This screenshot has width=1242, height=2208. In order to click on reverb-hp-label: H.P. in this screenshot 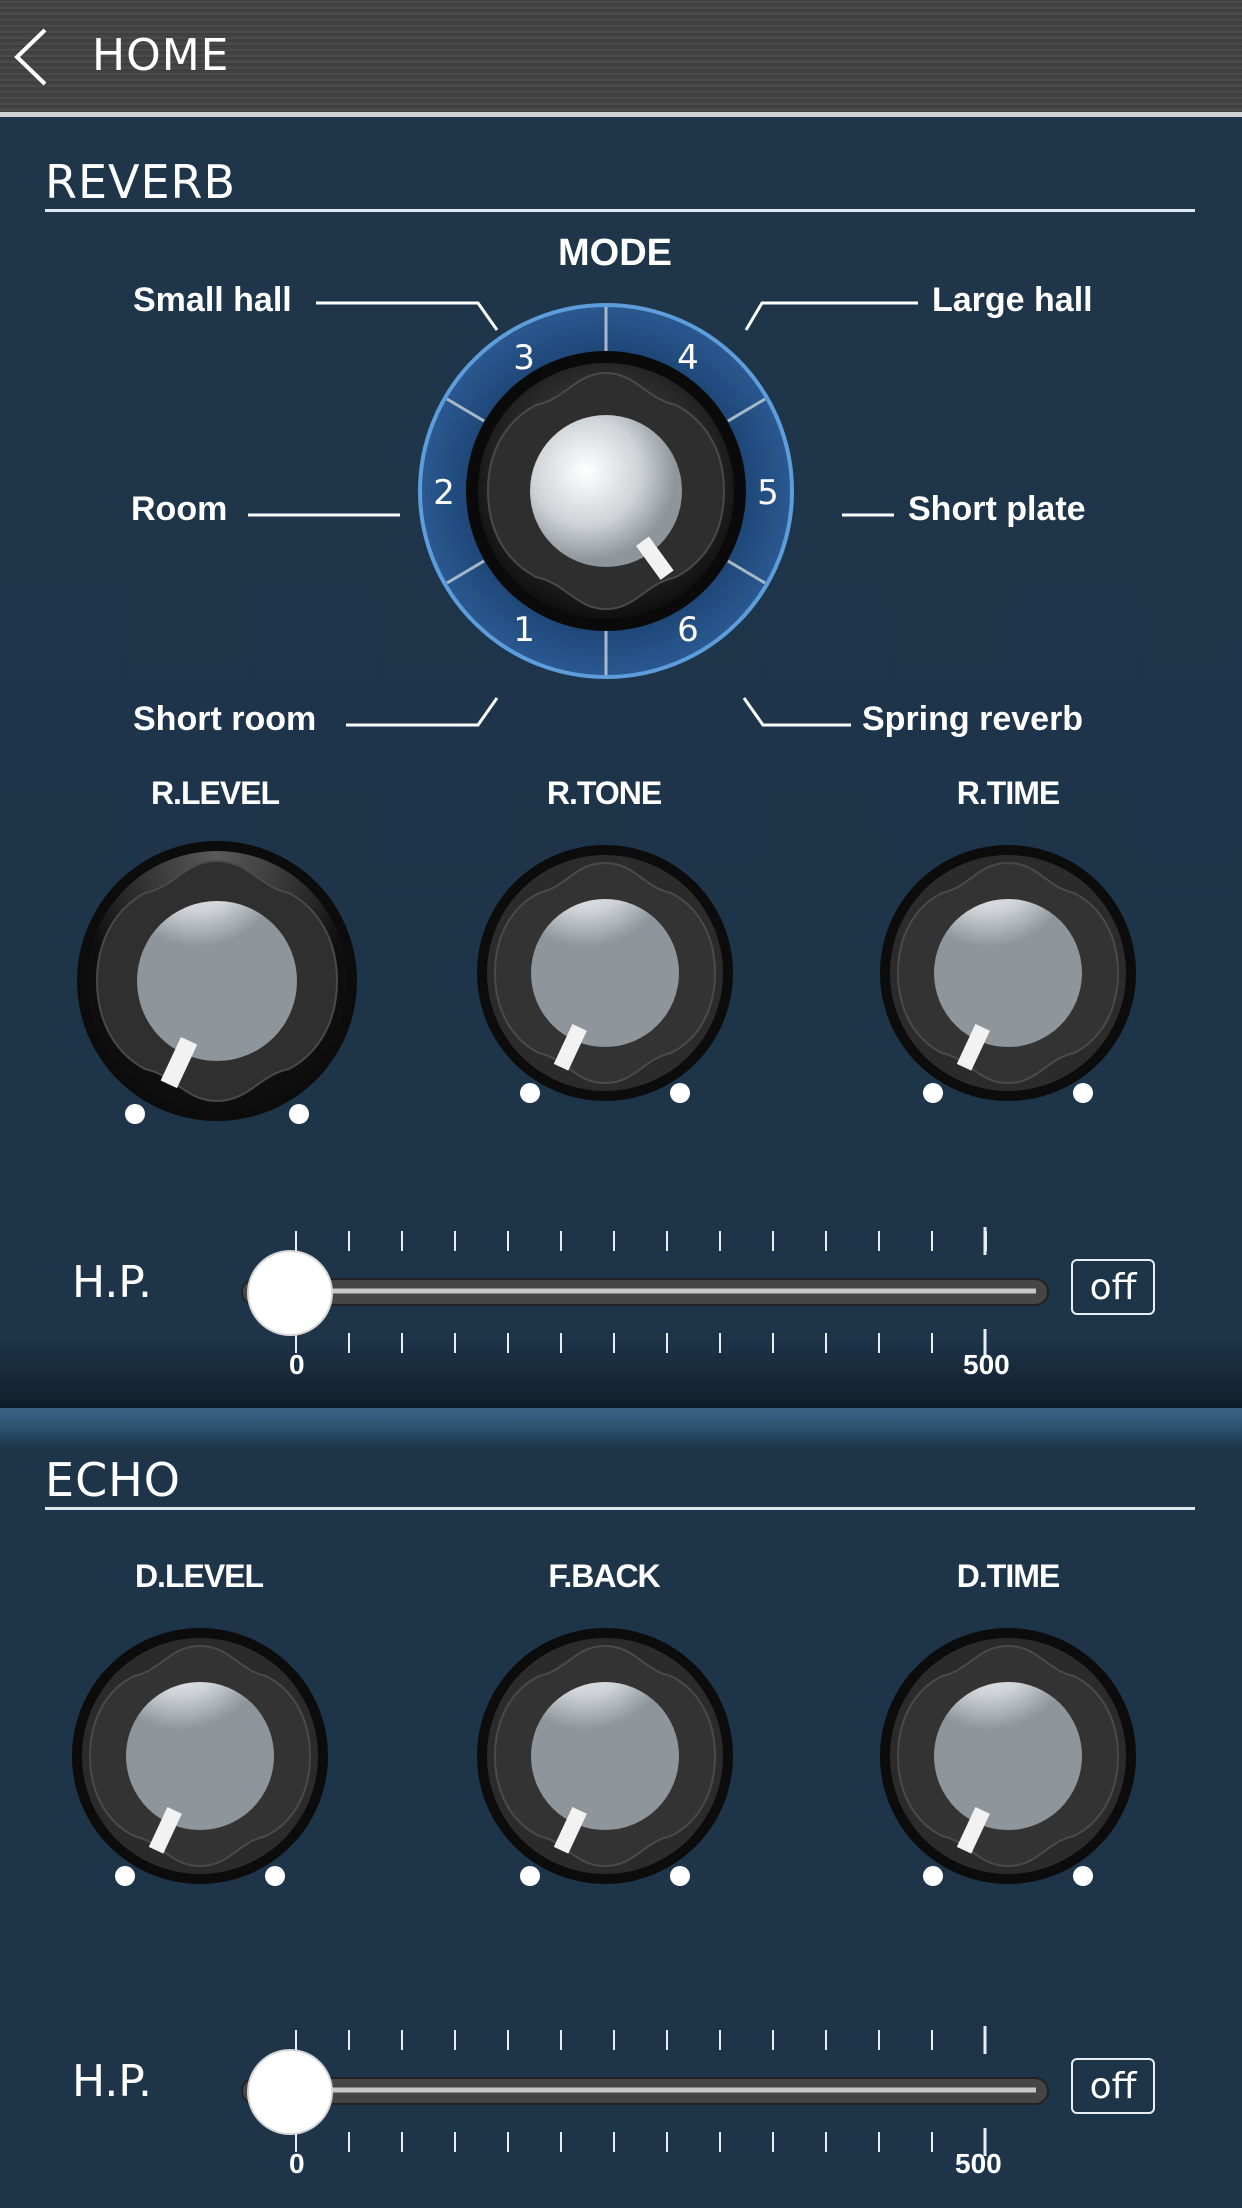, I will do `click(112, 1282)`.